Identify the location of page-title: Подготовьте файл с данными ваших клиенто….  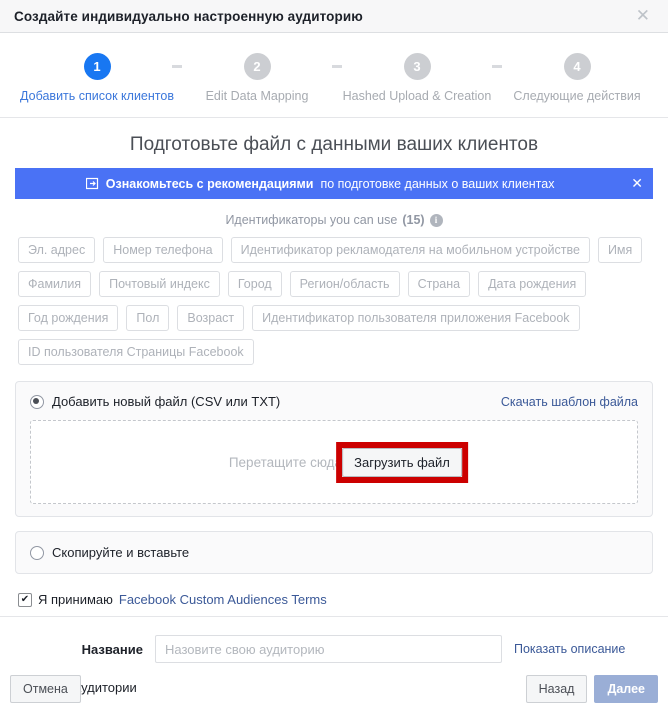
(334, 144).